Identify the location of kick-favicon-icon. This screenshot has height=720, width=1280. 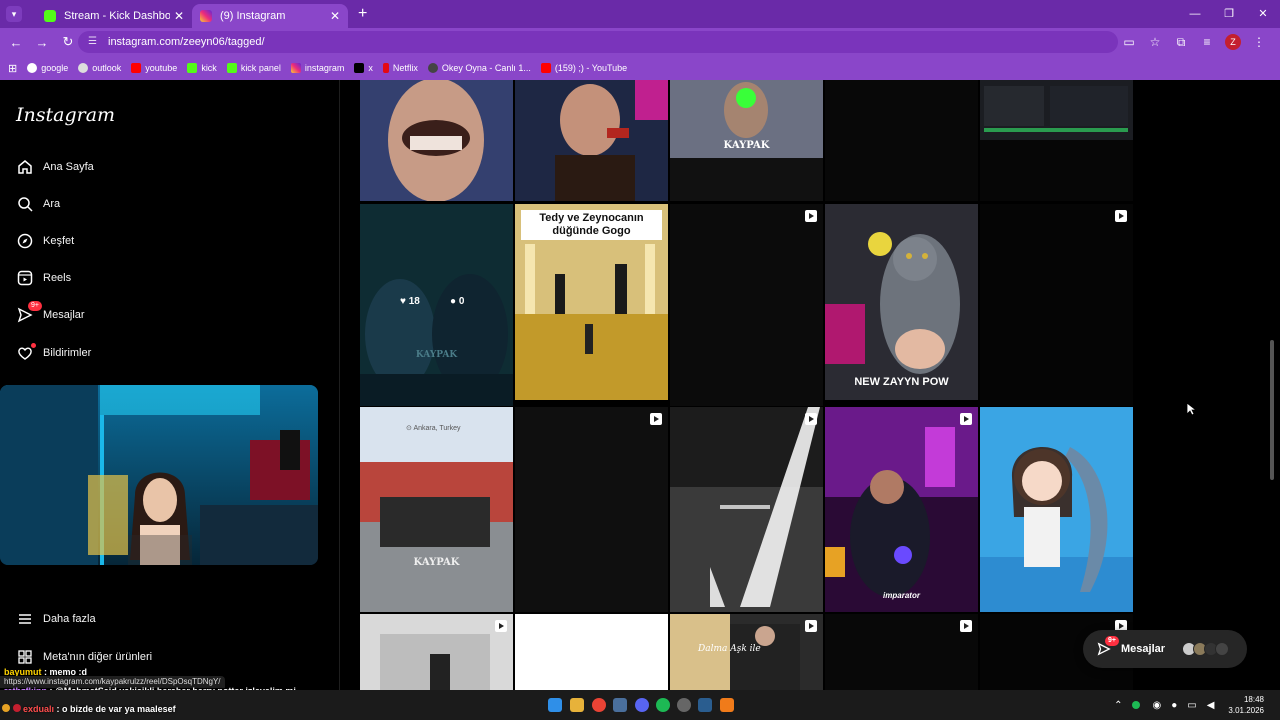
(50, 16).